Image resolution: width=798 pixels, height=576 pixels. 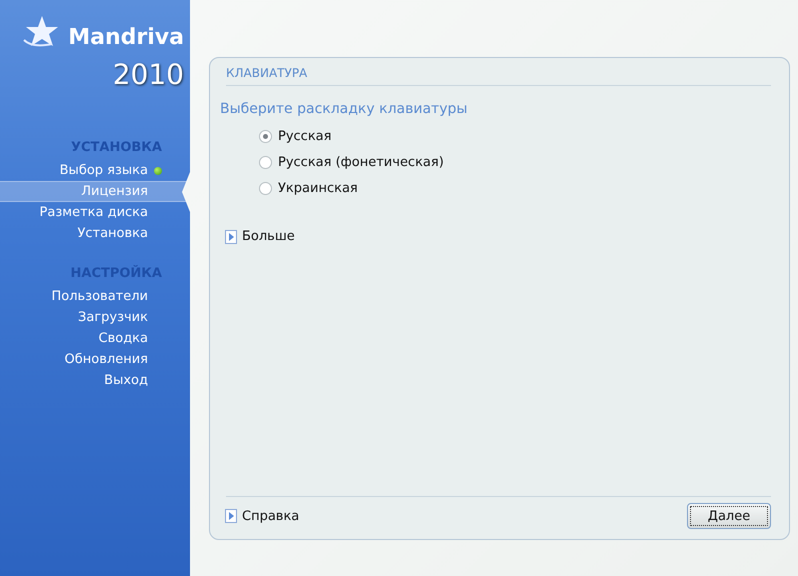 What do you see at coordinates (95, 170) in the screenshot?
I see `step-item: Выбор языка` at bounding box center [95, 170].